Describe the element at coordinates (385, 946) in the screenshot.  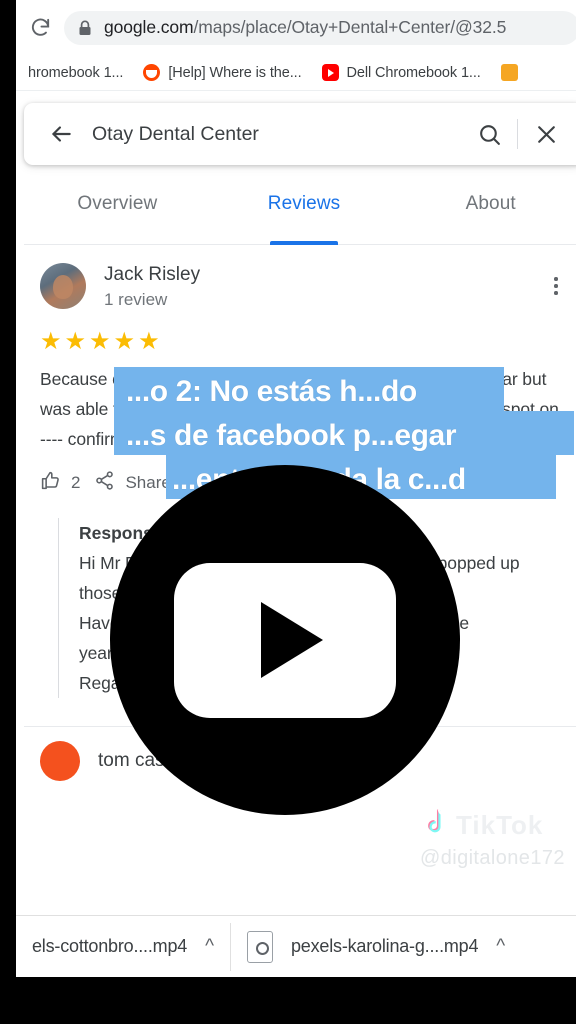
I see `download-filename: pexels-karolina-g....mp4` at that location.